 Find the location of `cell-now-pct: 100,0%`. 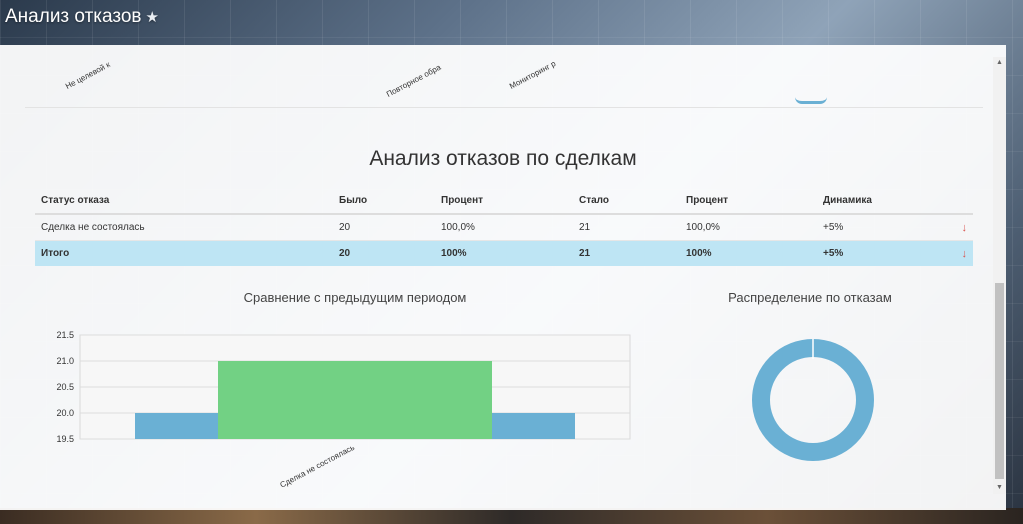

cell-now-pct: 100,0% is located at coordinates (748, 227).